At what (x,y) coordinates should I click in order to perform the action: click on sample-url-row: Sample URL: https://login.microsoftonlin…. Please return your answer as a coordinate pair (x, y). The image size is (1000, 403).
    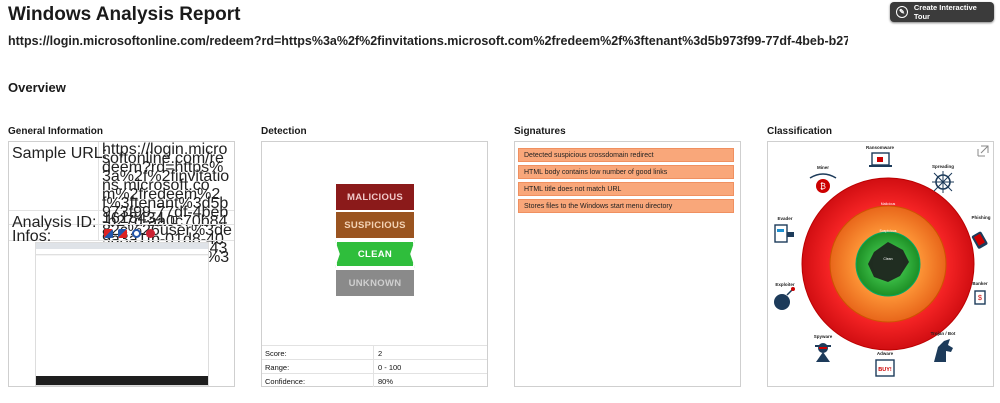
    Looking at the image, I should click on (121, 204).